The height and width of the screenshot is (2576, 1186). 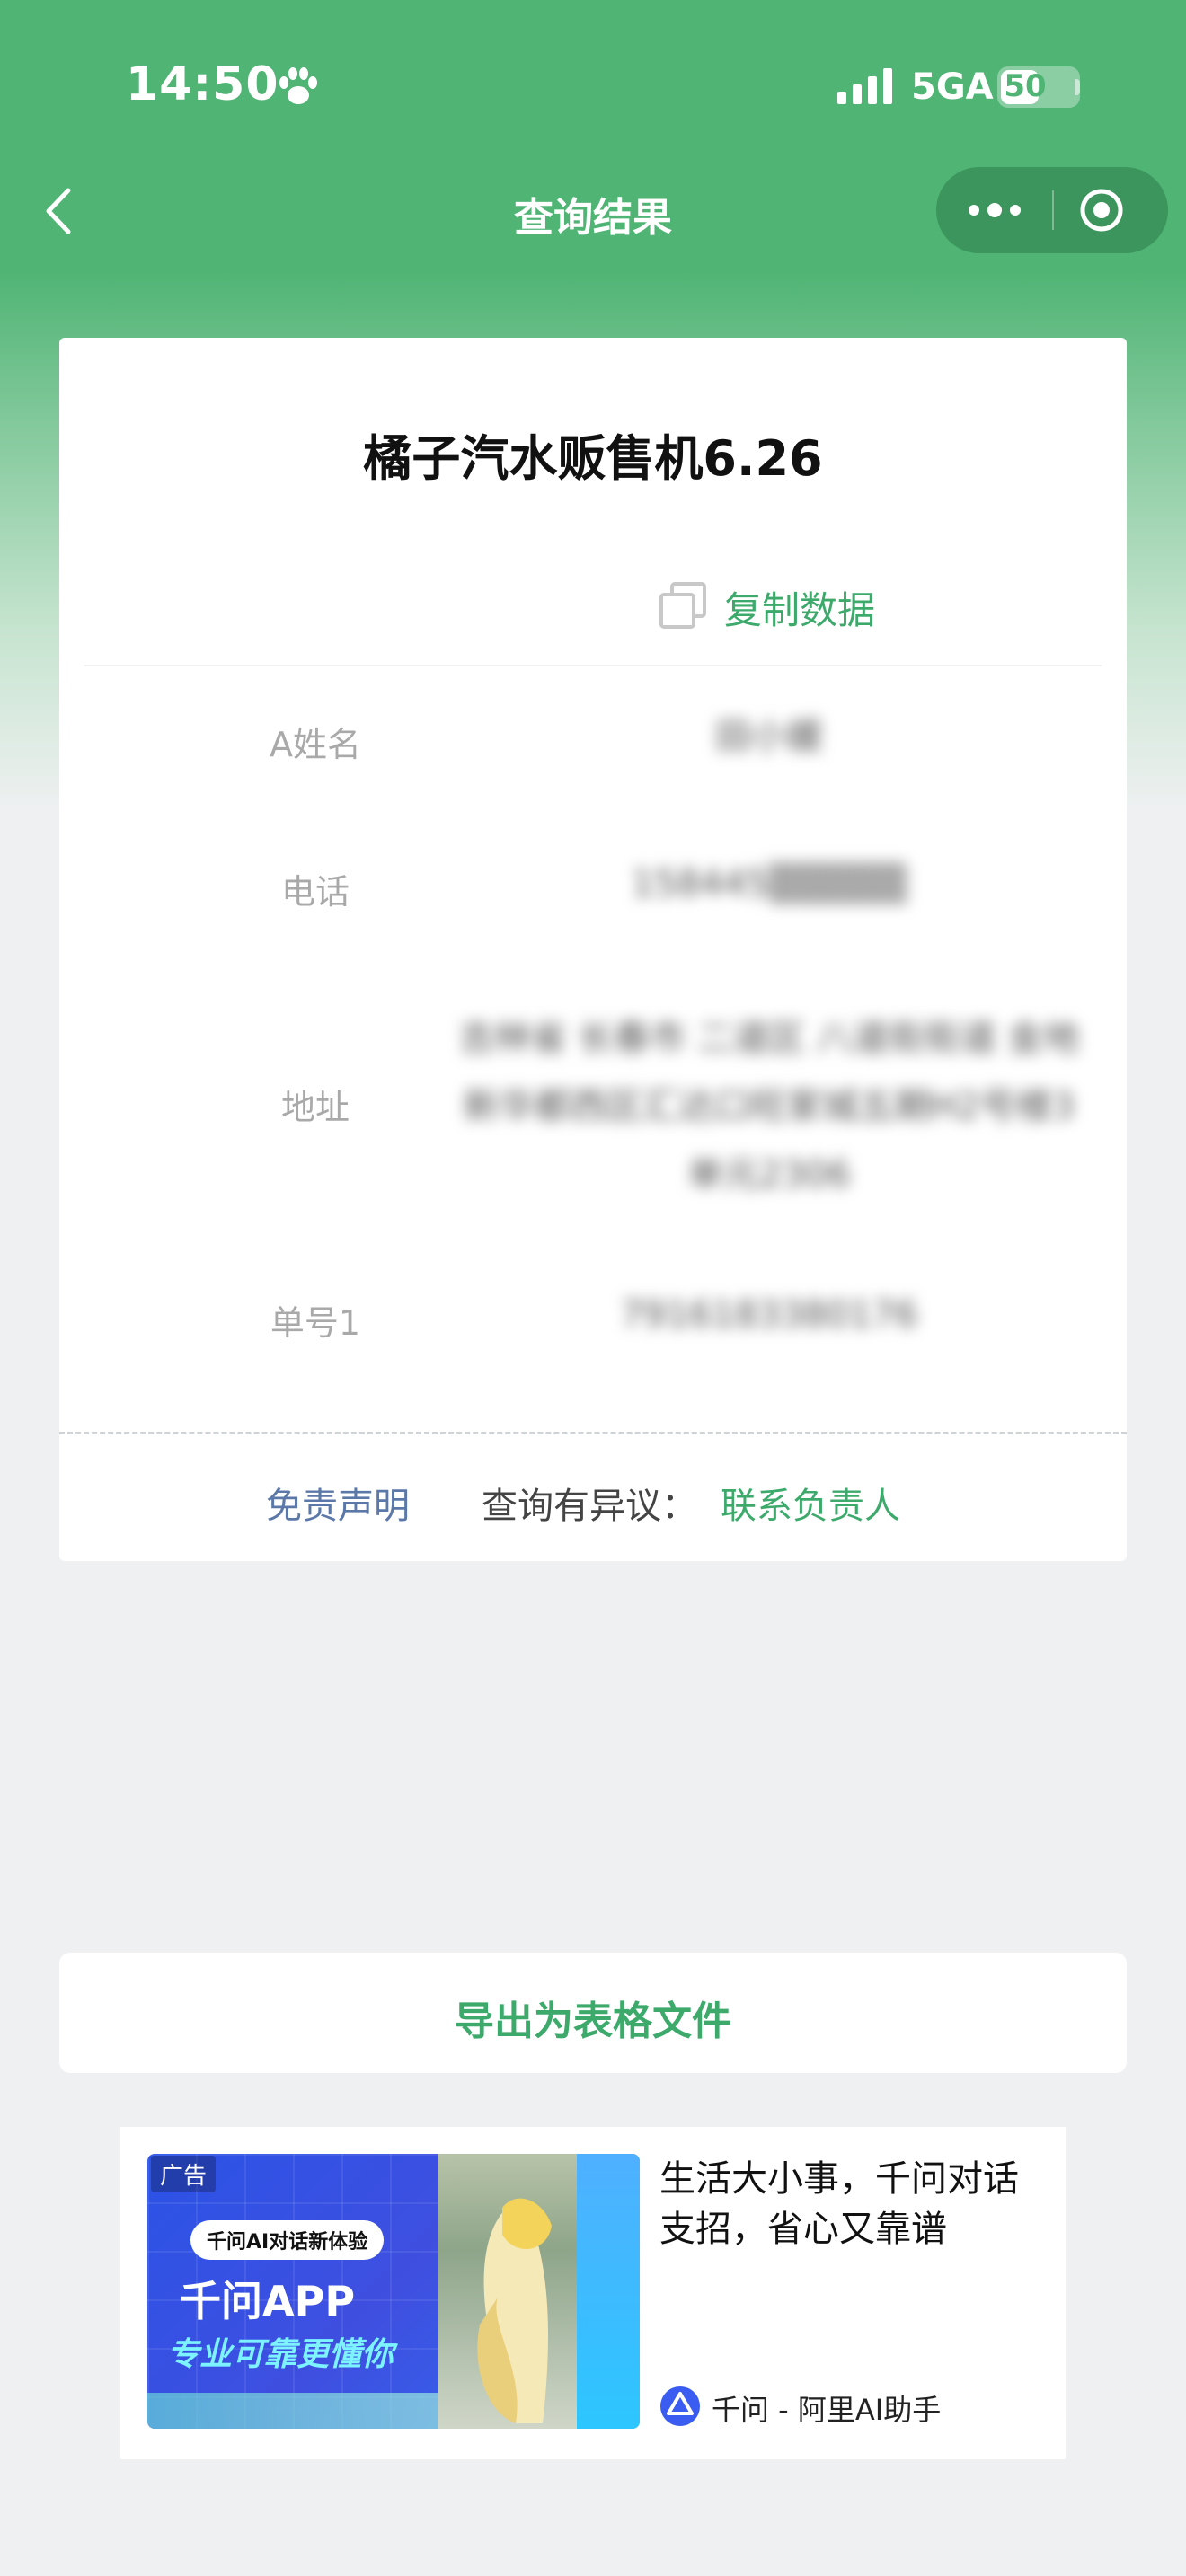 I want to click on banana-image, so click(x=514, y=2310).